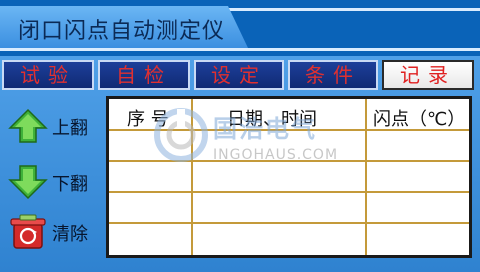 The height and width of the screenshot is (272, 480). Describe the element at coordinates (28, 232) in the screenshot. I see `recycle-bin-icon` at that location.